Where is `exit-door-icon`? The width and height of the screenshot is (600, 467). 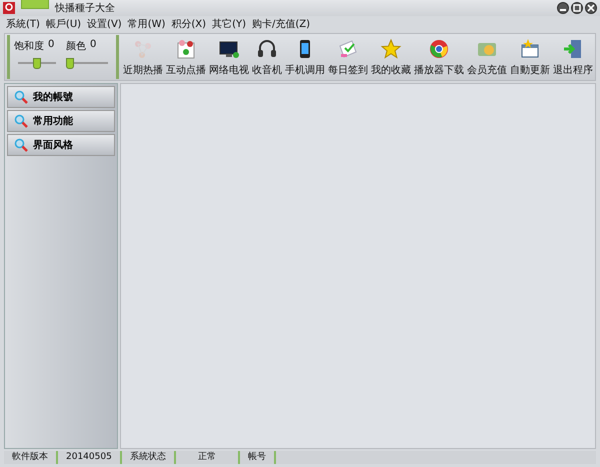
exit-door-icon is located at coordinates (571, 49).